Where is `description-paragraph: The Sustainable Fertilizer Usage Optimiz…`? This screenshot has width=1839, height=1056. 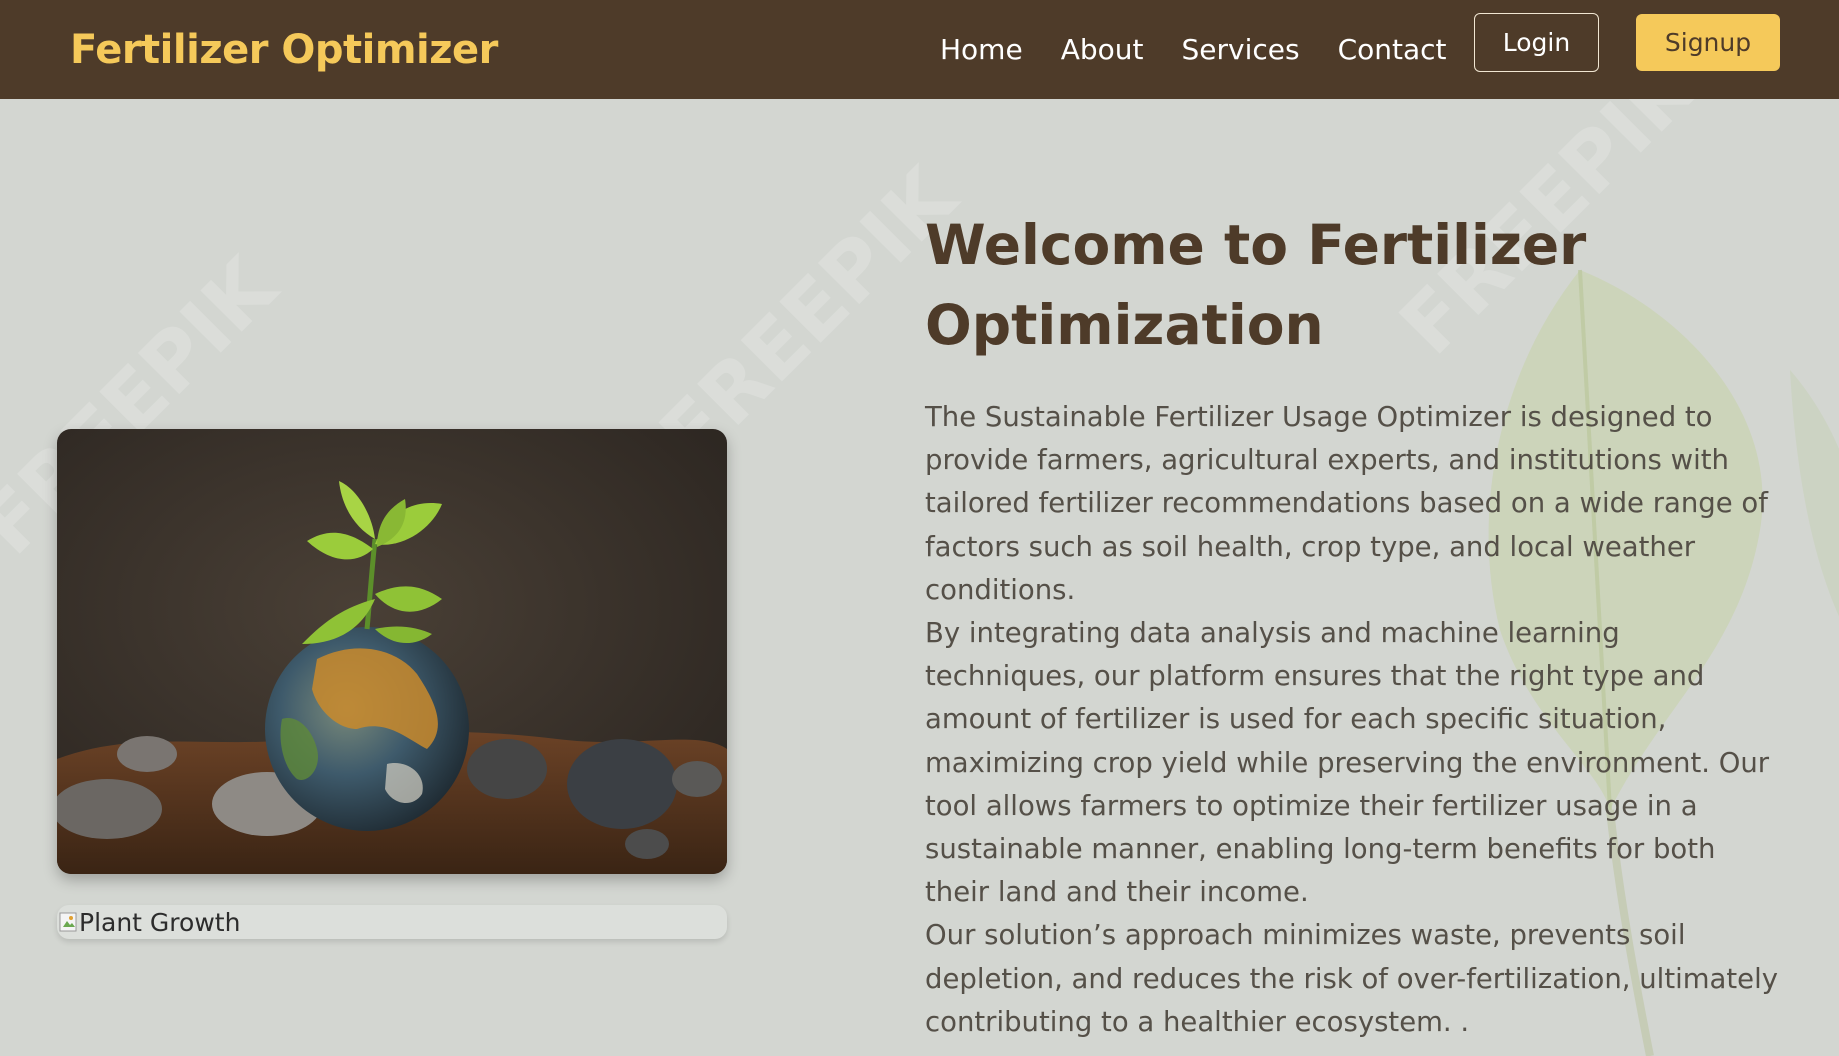
description-paragraph: The Sustainable Fertilizer Usage Optimiz… is located at coordinates (1346, 503).